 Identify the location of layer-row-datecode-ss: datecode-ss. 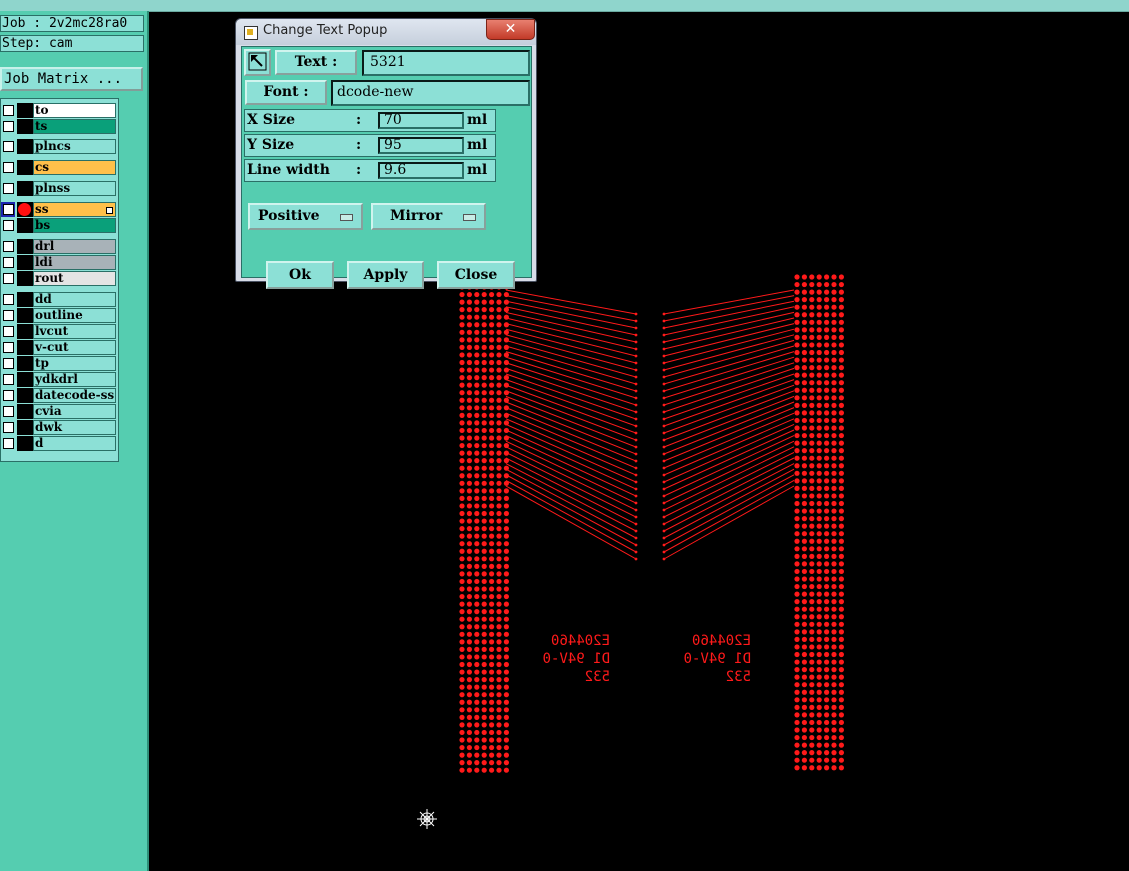
(59, 395).